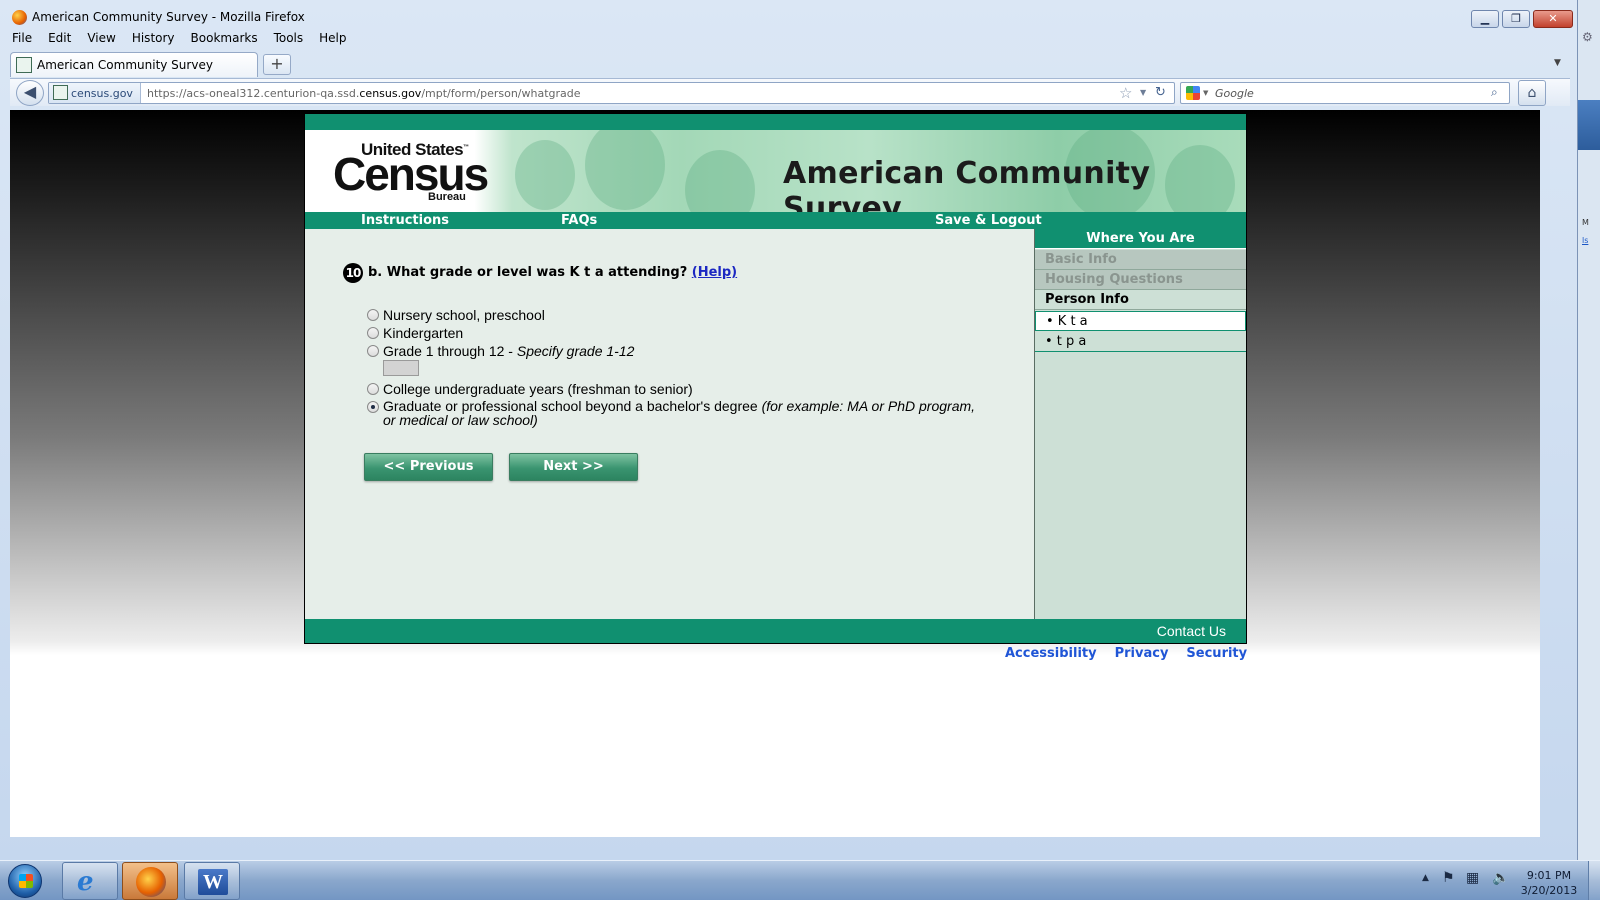 The height and width of the screenshot is (900, 1600). I want to click on nav-instructions-link: Instructions, so click(405, 220).